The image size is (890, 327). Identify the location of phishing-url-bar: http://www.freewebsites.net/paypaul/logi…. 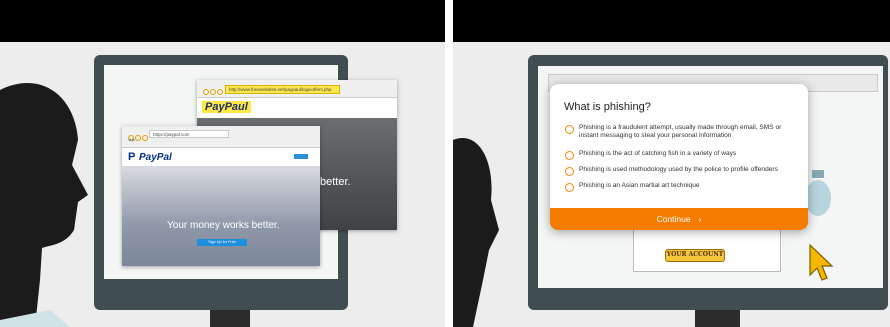
(282, 89).